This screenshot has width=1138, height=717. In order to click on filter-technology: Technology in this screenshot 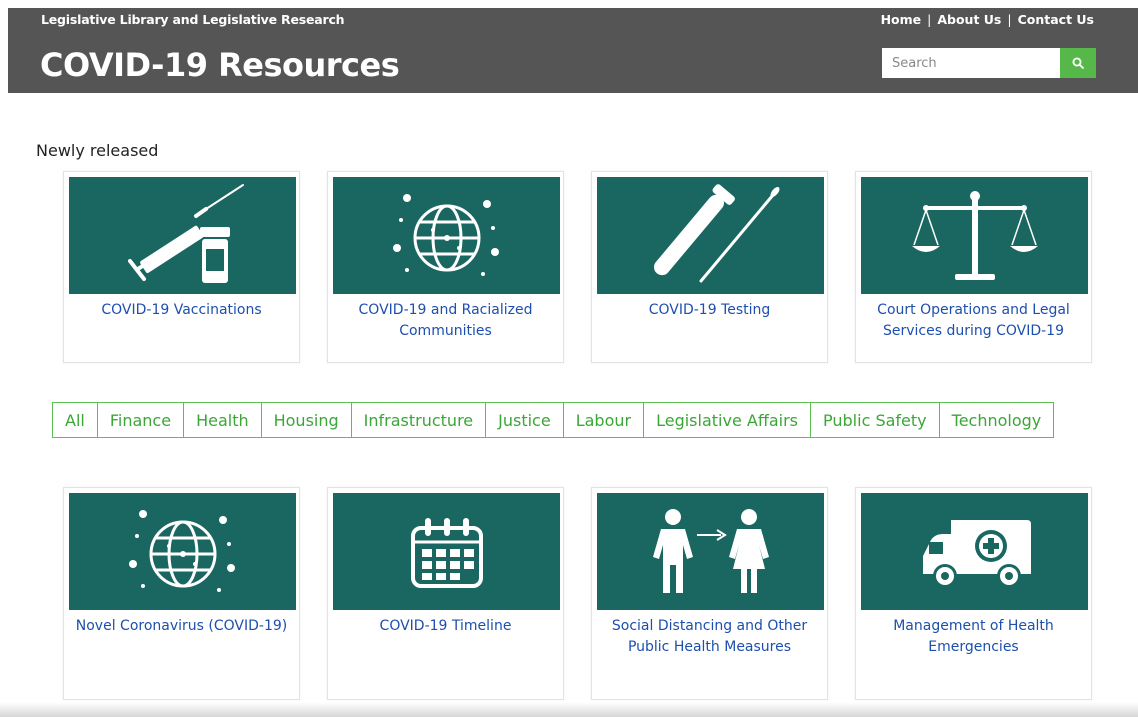, I will do `click(996, 420)`.